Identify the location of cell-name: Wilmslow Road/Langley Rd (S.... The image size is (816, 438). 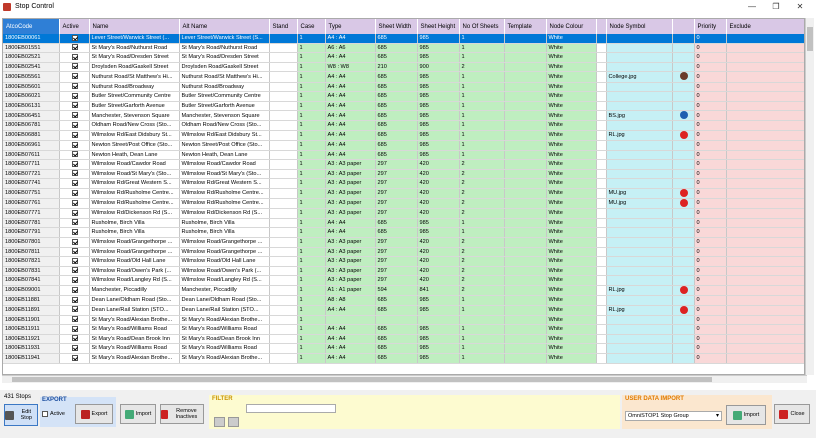
(134, 280).